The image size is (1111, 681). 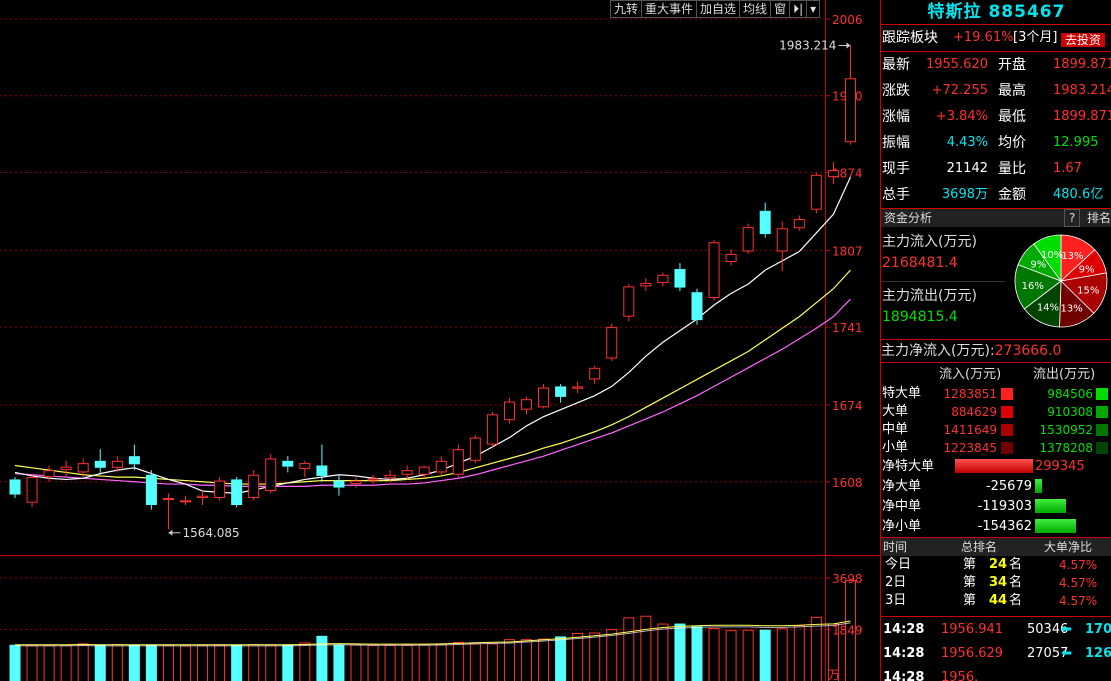 I want to click on rank-row: 今日 第 24 名 4.57%, so click(x=996, y=565).